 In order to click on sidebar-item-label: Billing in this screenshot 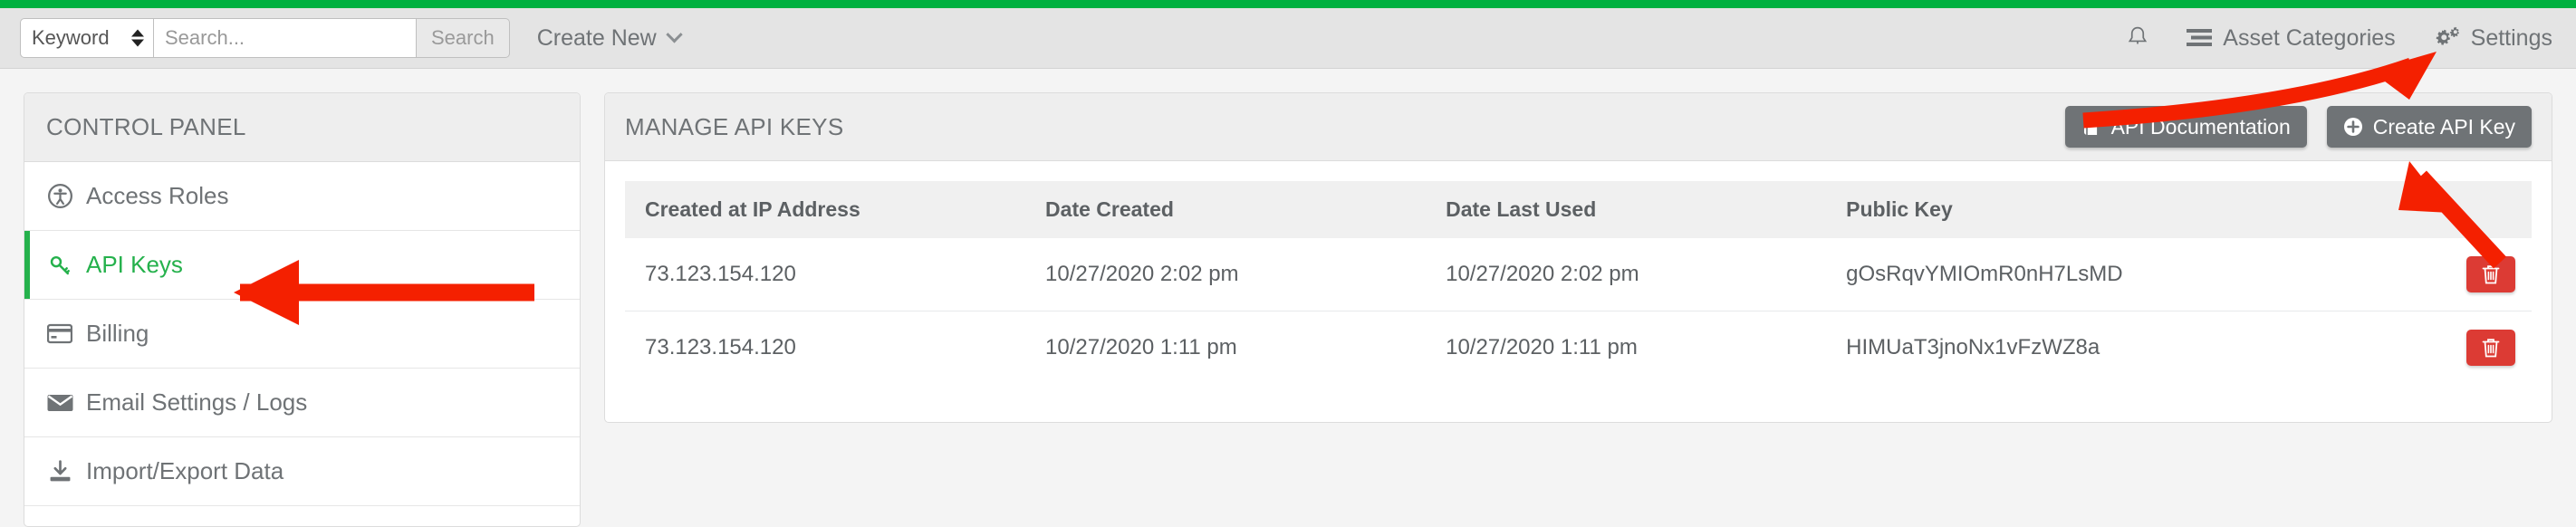, I will do `click(117, 333)`.